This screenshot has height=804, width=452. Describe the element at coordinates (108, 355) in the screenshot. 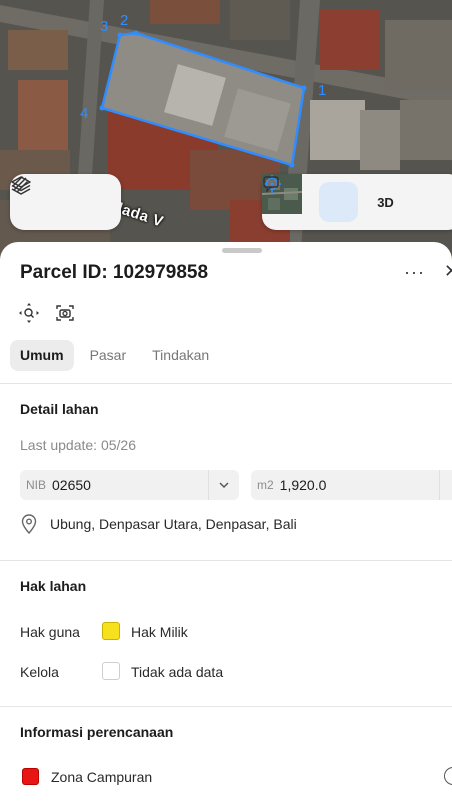

I see `tab-pasar: Pasar` at that location.